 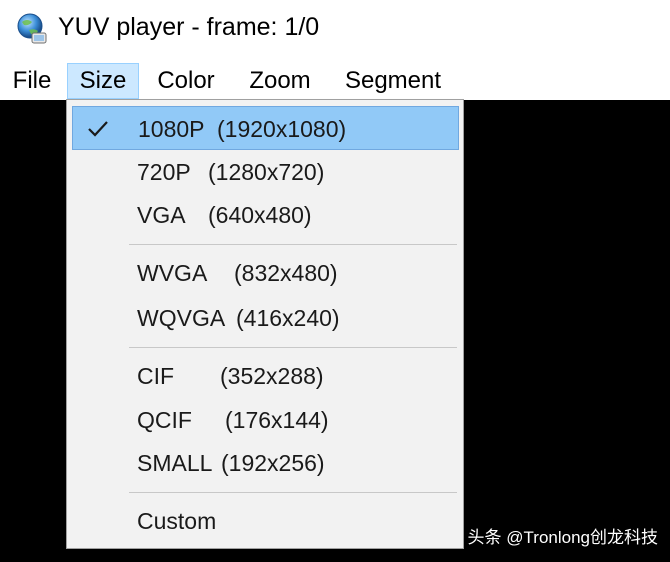 What do you see at coordinates (282, 129) in the screenshot?
I see `menu-item-resolution: (1920x1080)` at bounding box center [282, 129].